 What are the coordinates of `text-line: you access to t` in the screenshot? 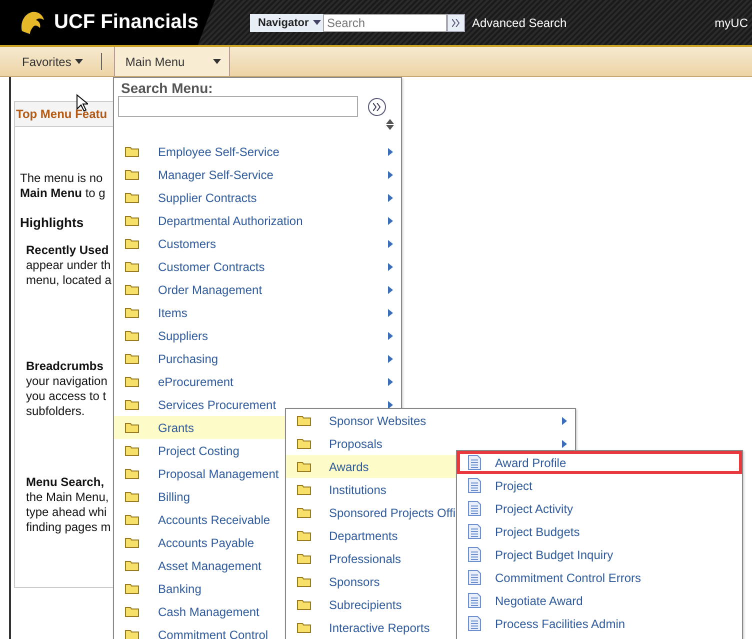 It's located at (66, 396).